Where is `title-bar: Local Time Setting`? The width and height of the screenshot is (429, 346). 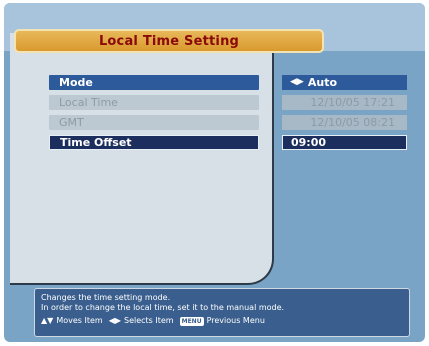
title-bar: Local Time Setting is located at coordinates (169, 41).